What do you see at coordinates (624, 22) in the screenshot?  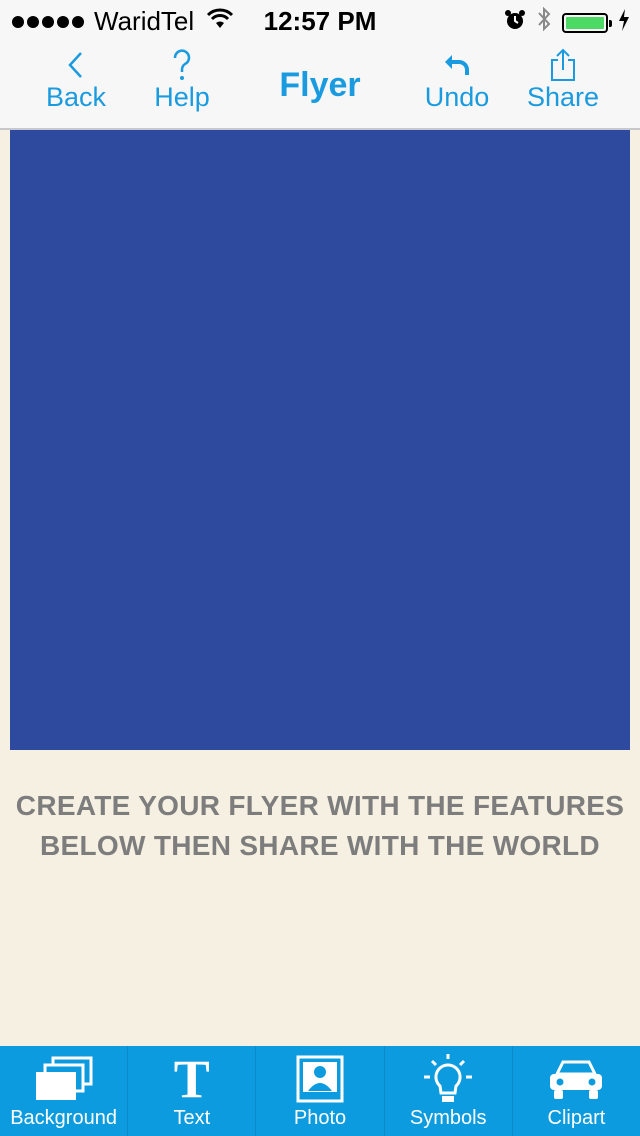 I see `charging-icon` at bounding box center [624, 22].